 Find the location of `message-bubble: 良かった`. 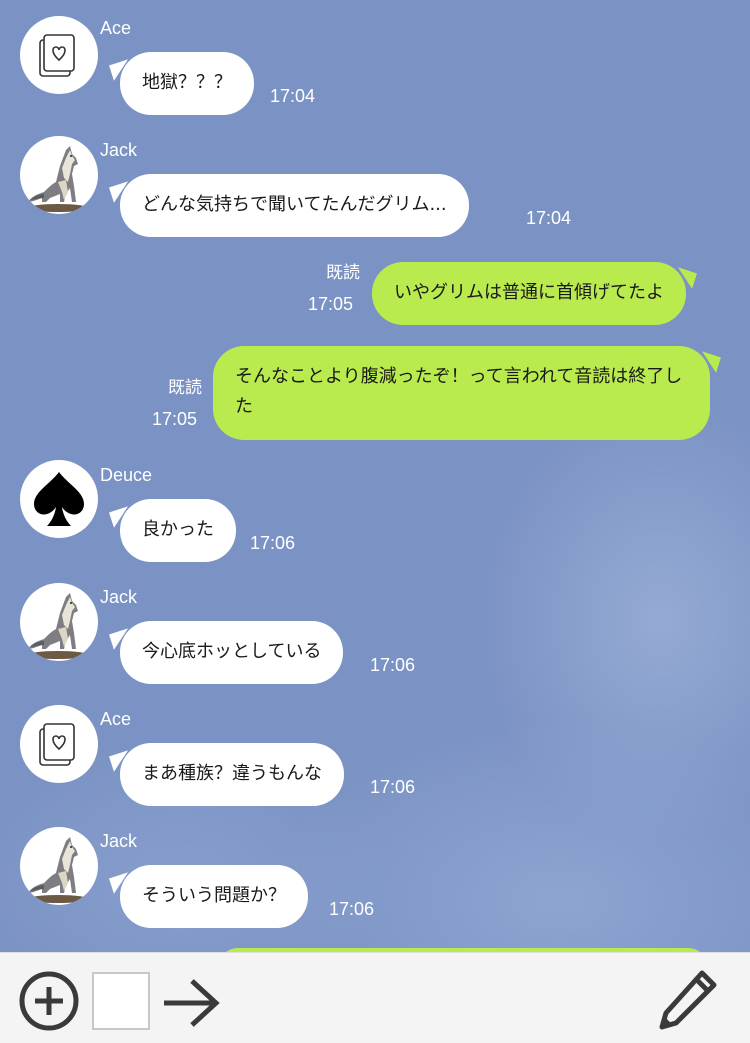

message-bubble: 良かった is located at coordinates (178, 530).